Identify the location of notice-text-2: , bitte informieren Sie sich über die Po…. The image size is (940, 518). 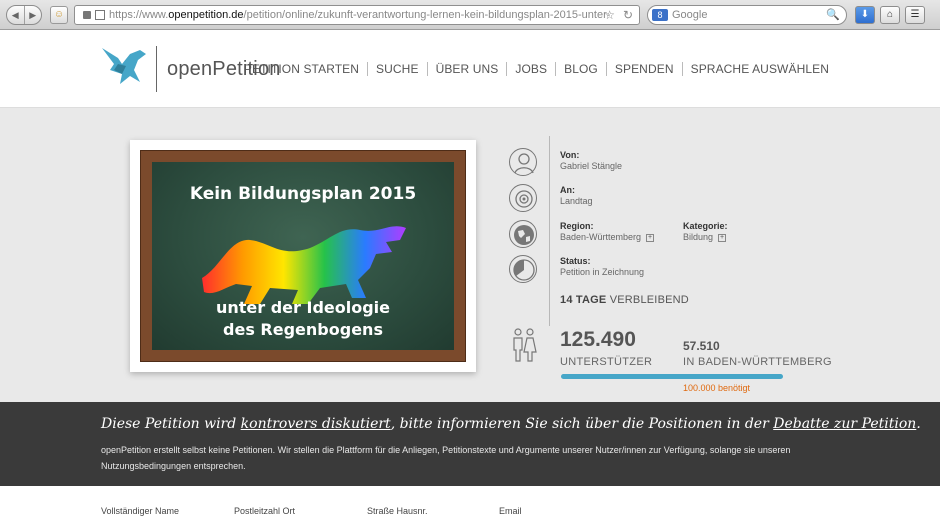
(582, 424).